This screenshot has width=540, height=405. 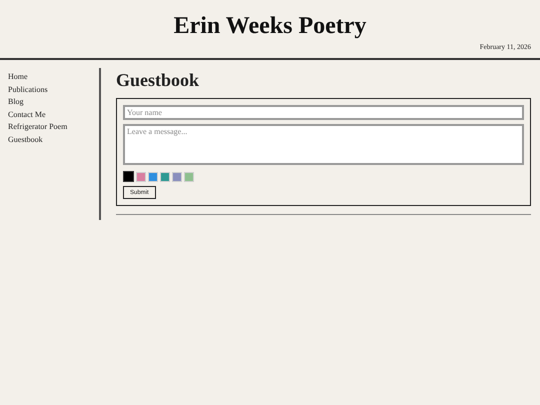 What do you see at coordinates (158, 80) in the screenshot?
I see `page-heading: Guestbook` at bounding box center [158, 80].